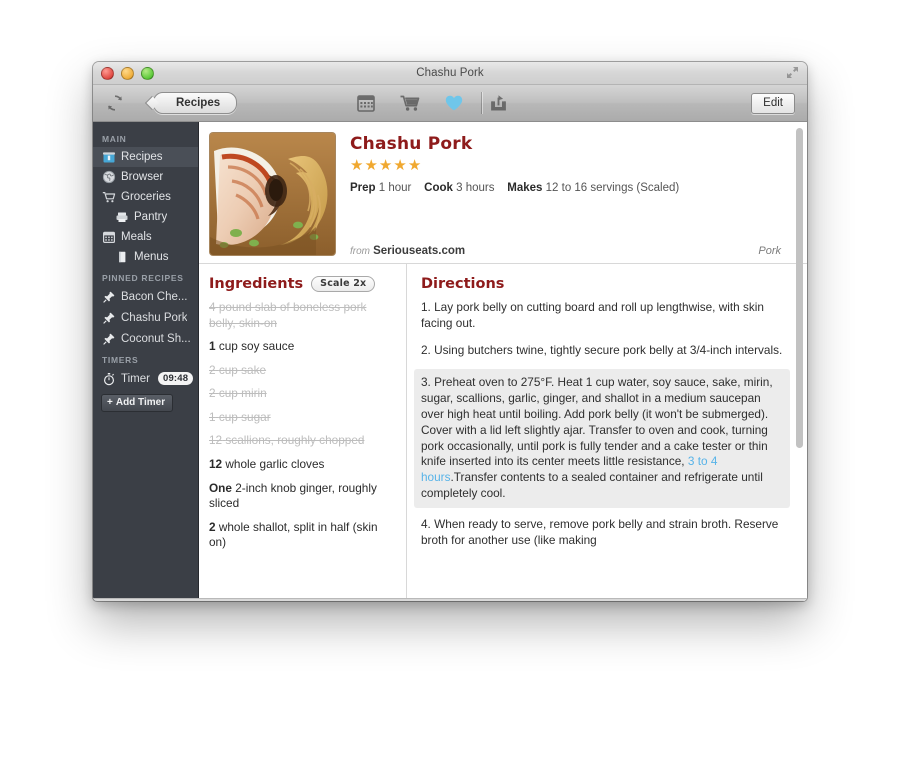 The width and height of the screenshot is (900, 779). What do you see at coordinates (115, 103) in the screenshot?
I see `sync-refresh-icon` at bounding box center [115, 103].